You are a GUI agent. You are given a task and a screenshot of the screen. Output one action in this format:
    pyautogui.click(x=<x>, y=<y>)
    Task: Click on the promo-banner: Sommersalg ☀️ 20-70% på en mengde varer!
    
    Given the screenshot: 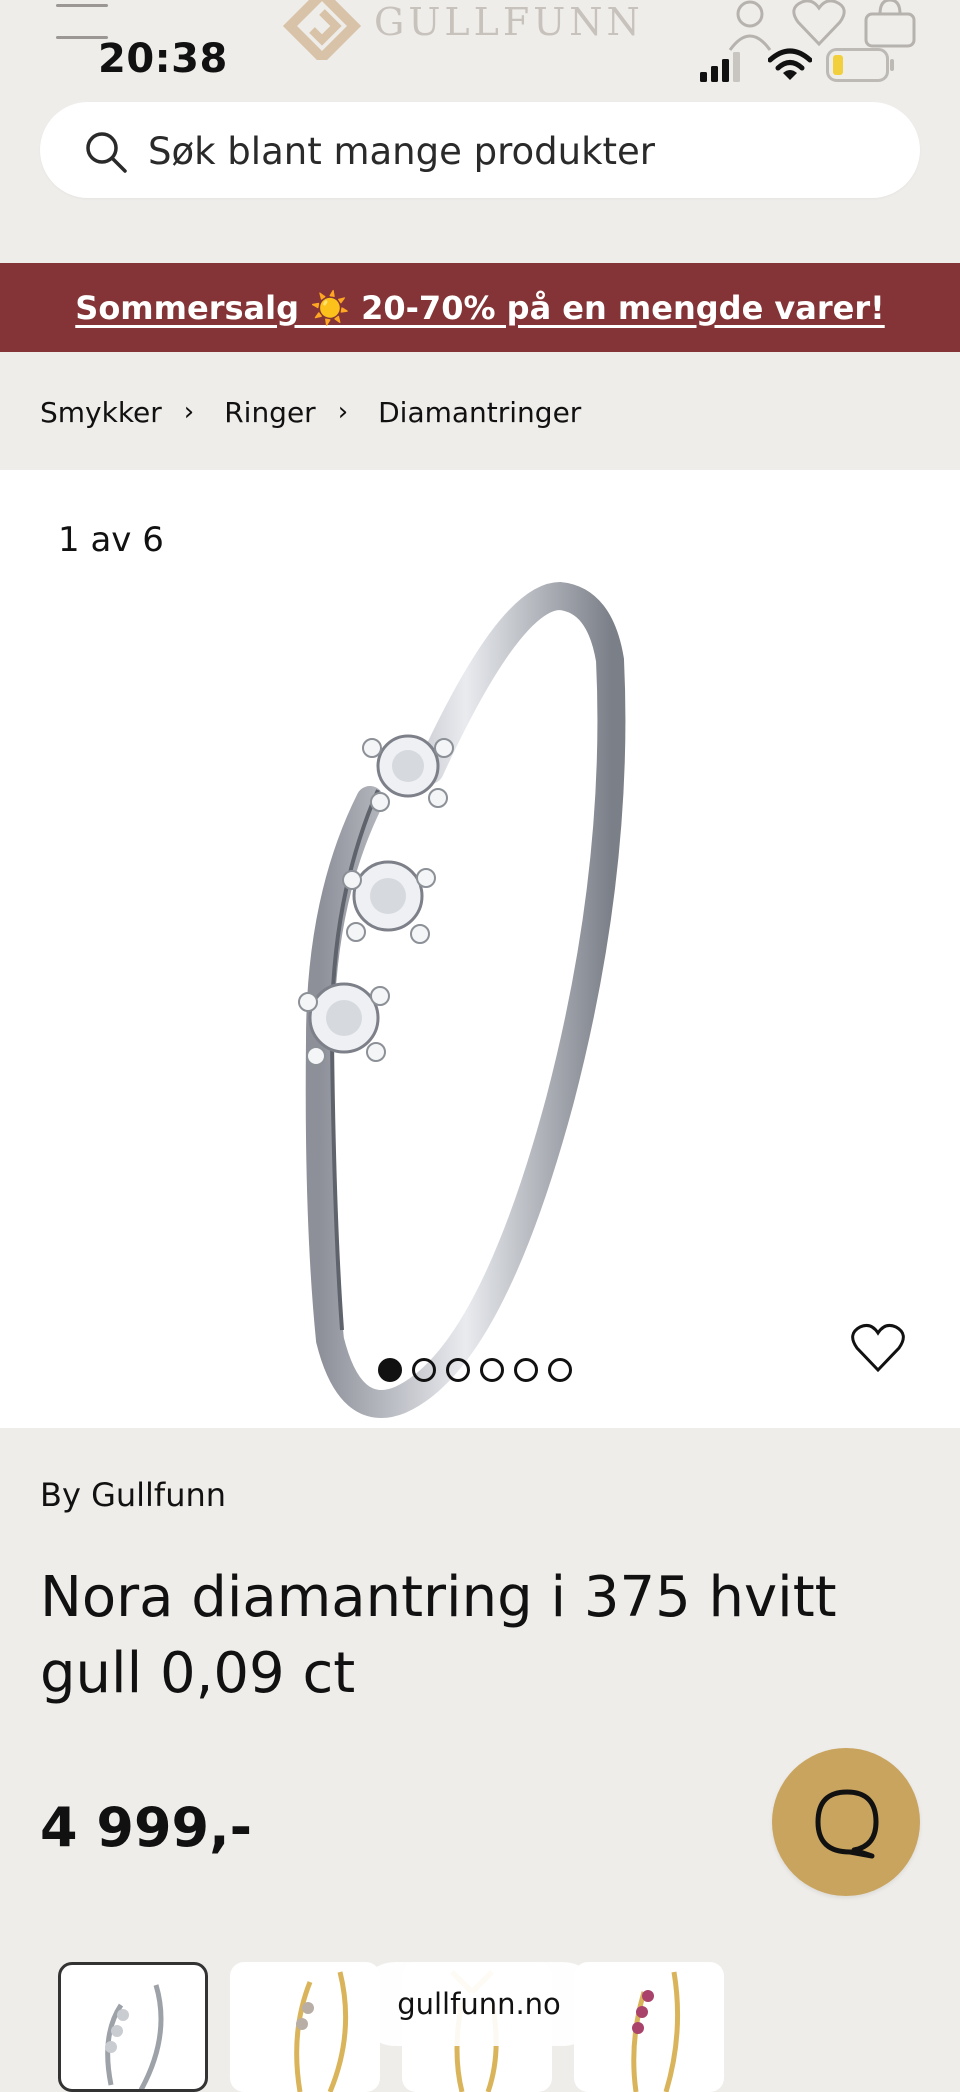 What is the action you would take?
    pyautogui.click(x=480, y=307)
    